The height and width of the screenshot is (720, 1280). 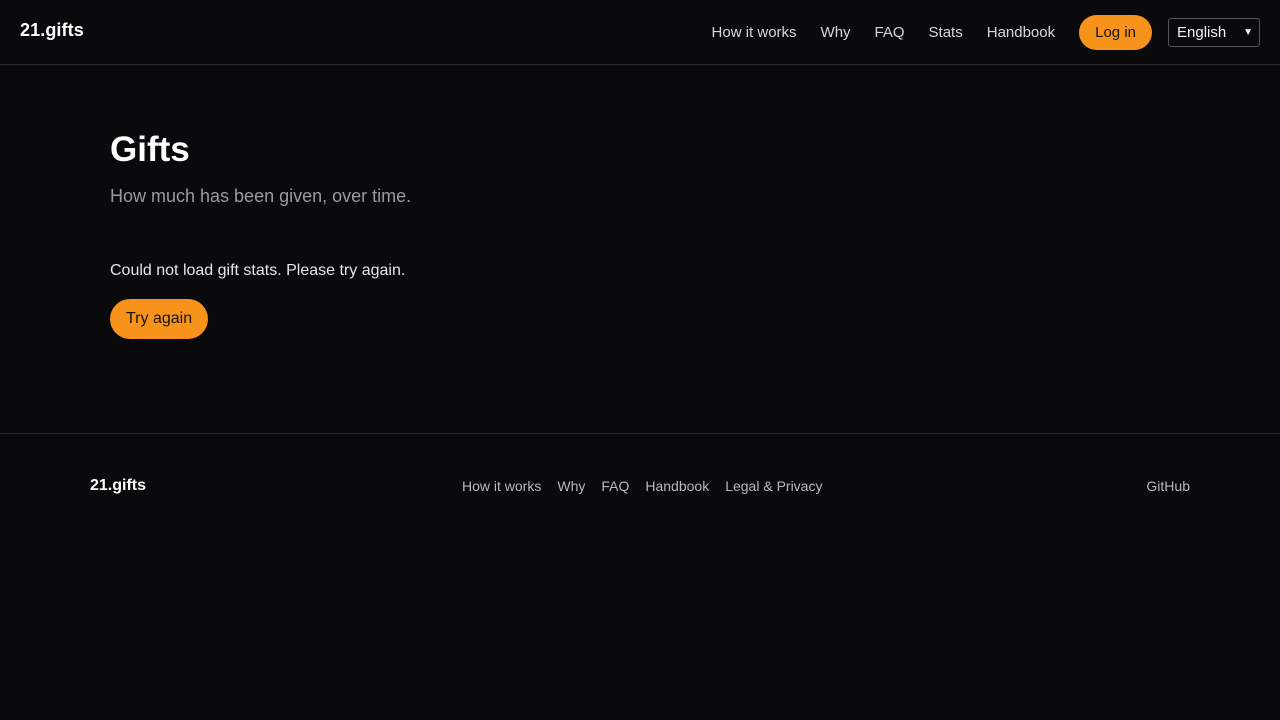 What do you see at coordinates (773, 486) in the screenshot?
I see `footer-link-legal-privacy: Legal & Privacy` at bounding box center [773, 486].